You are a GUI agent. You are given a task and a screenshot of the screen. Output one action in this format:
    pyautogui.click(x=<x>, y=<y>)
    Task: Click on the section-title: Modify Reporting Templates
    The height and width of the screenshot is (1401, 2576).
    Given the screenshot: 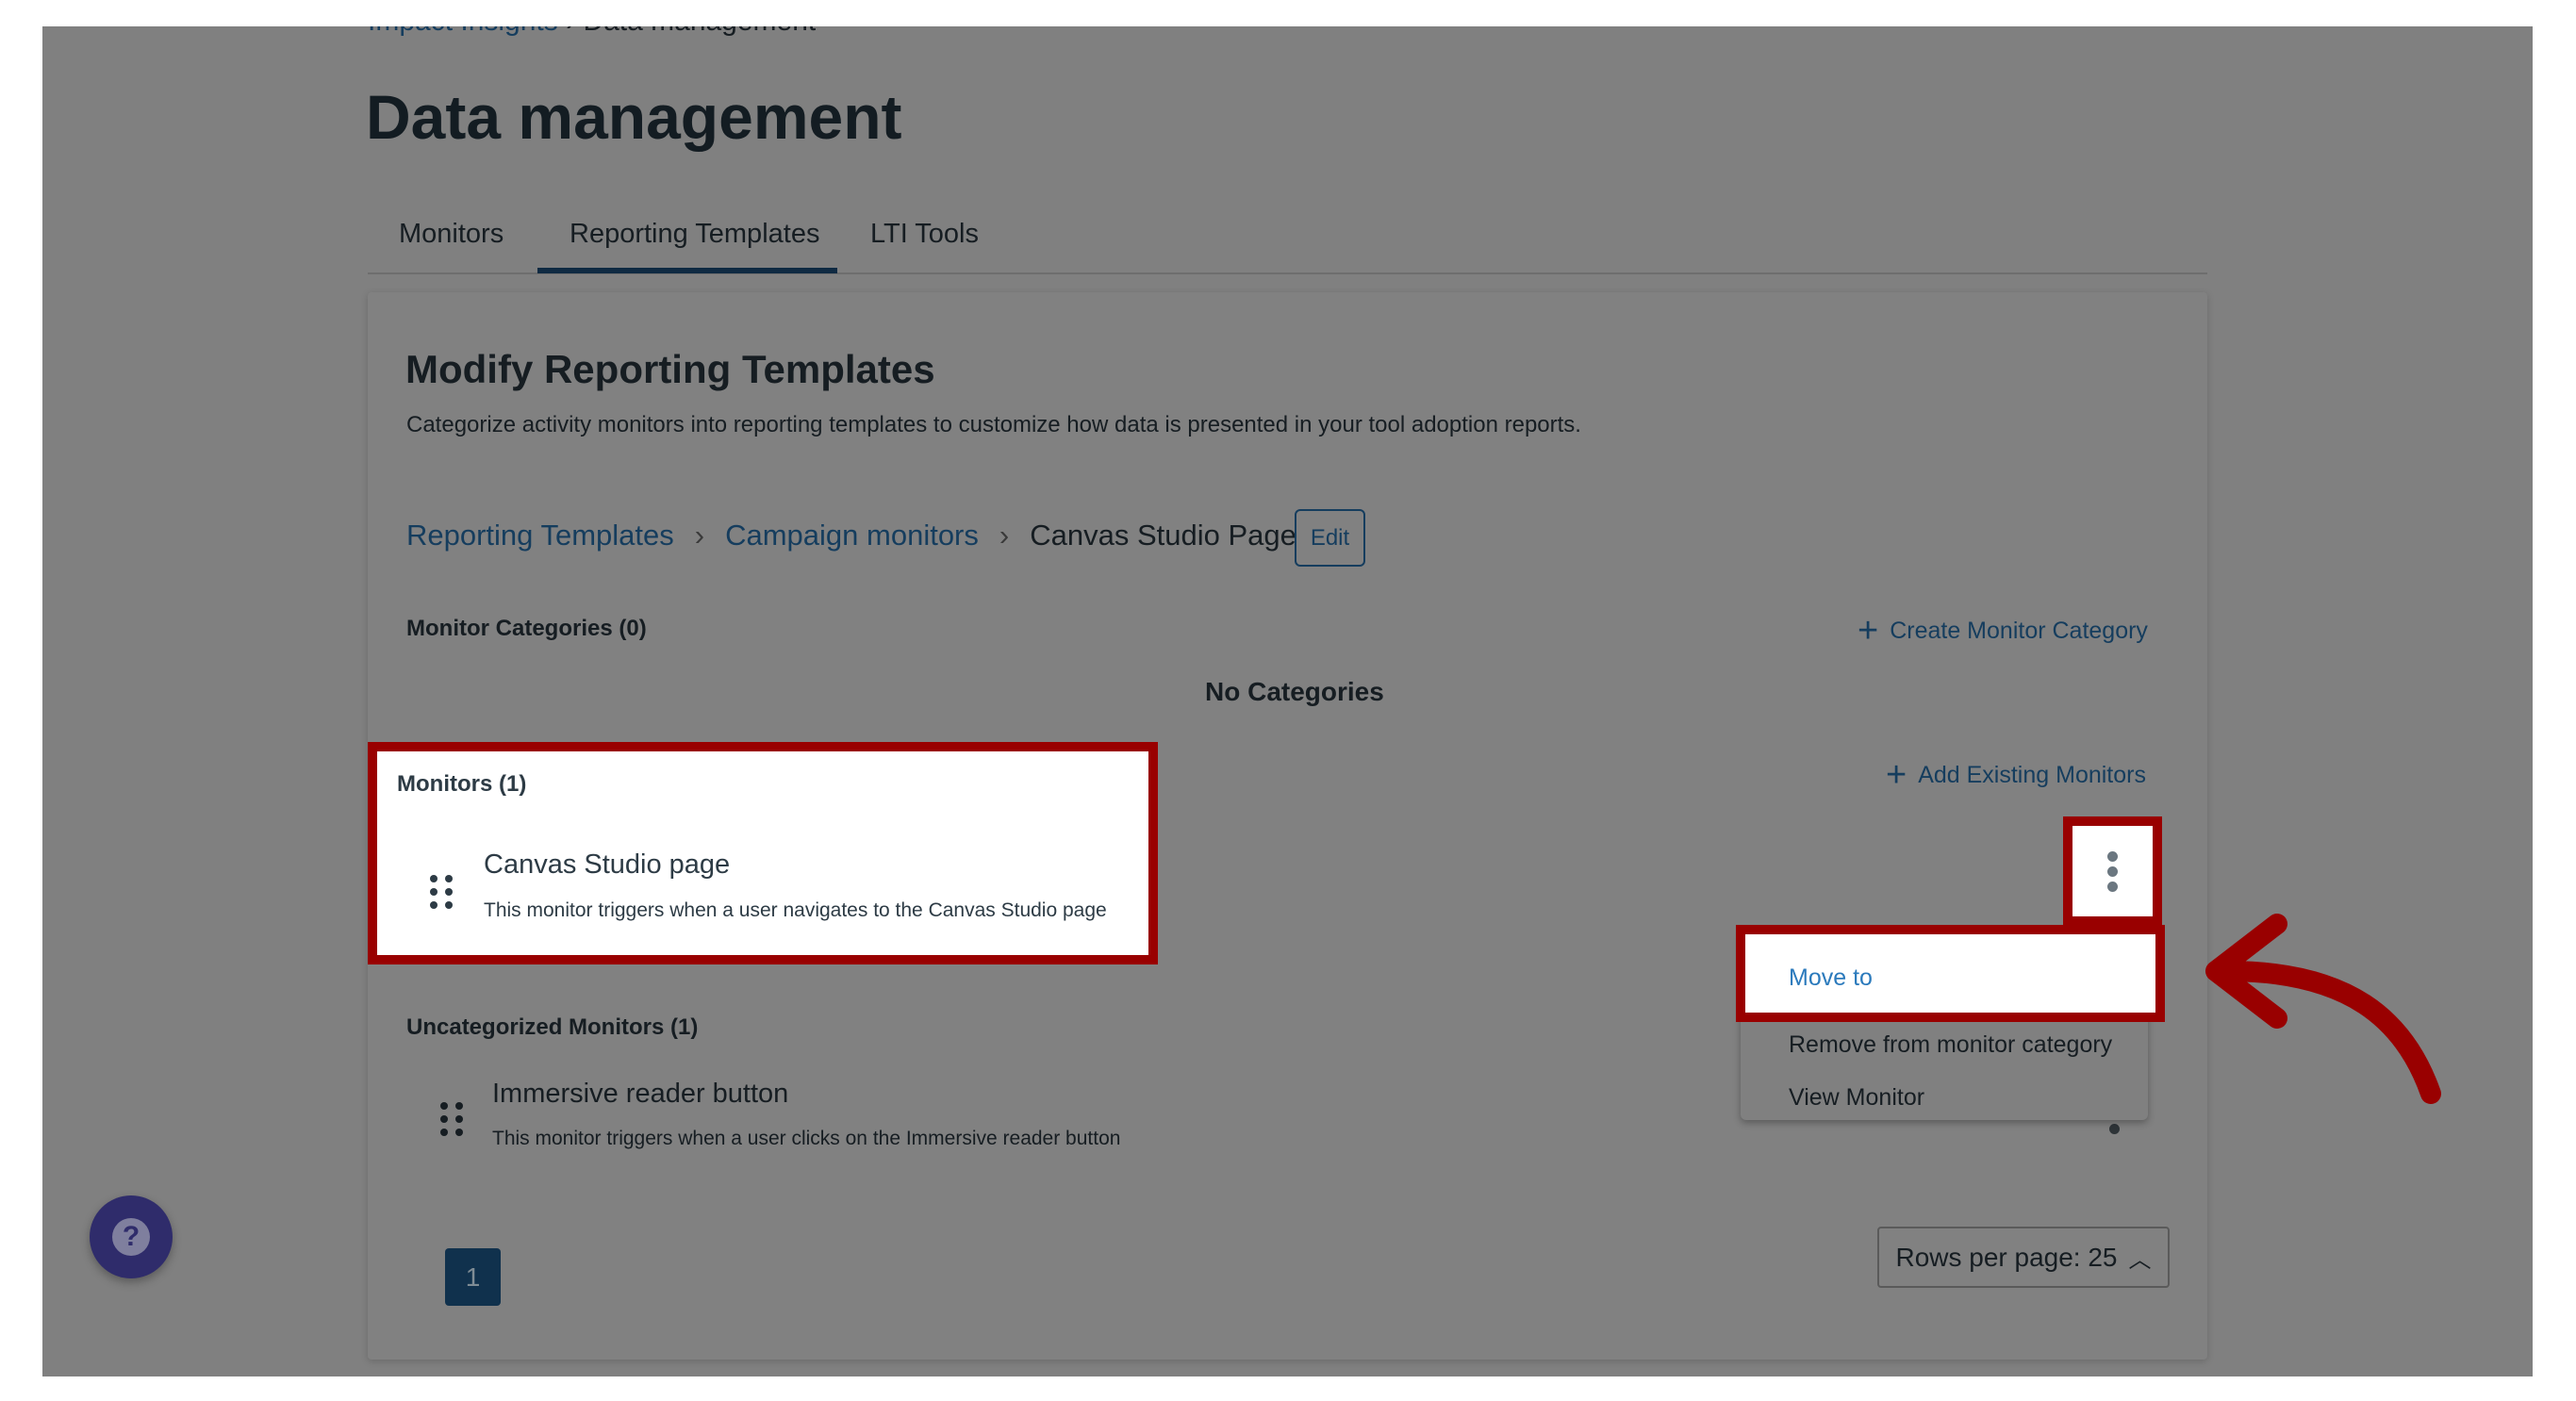 What is the action you would take?
    pyautogui.click(x=670, y=369)
    